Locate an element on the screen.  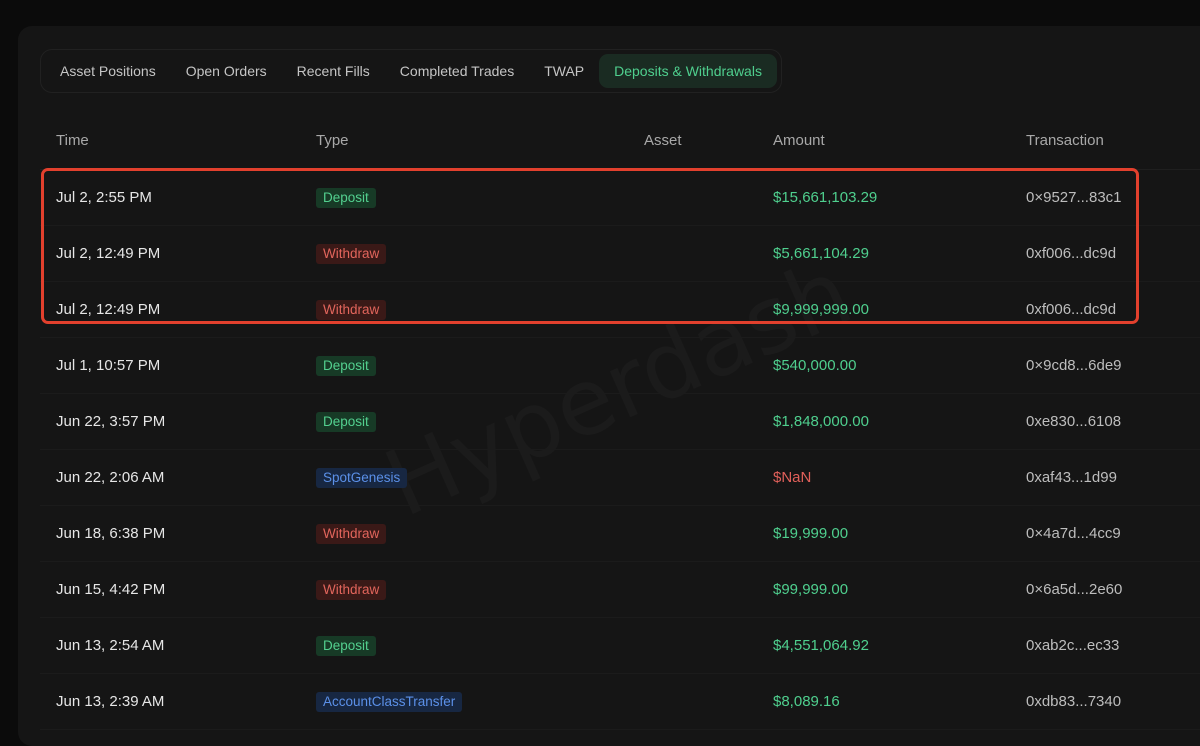
type-badge: AccountClassTransfer is located at coordinates (389, 702).